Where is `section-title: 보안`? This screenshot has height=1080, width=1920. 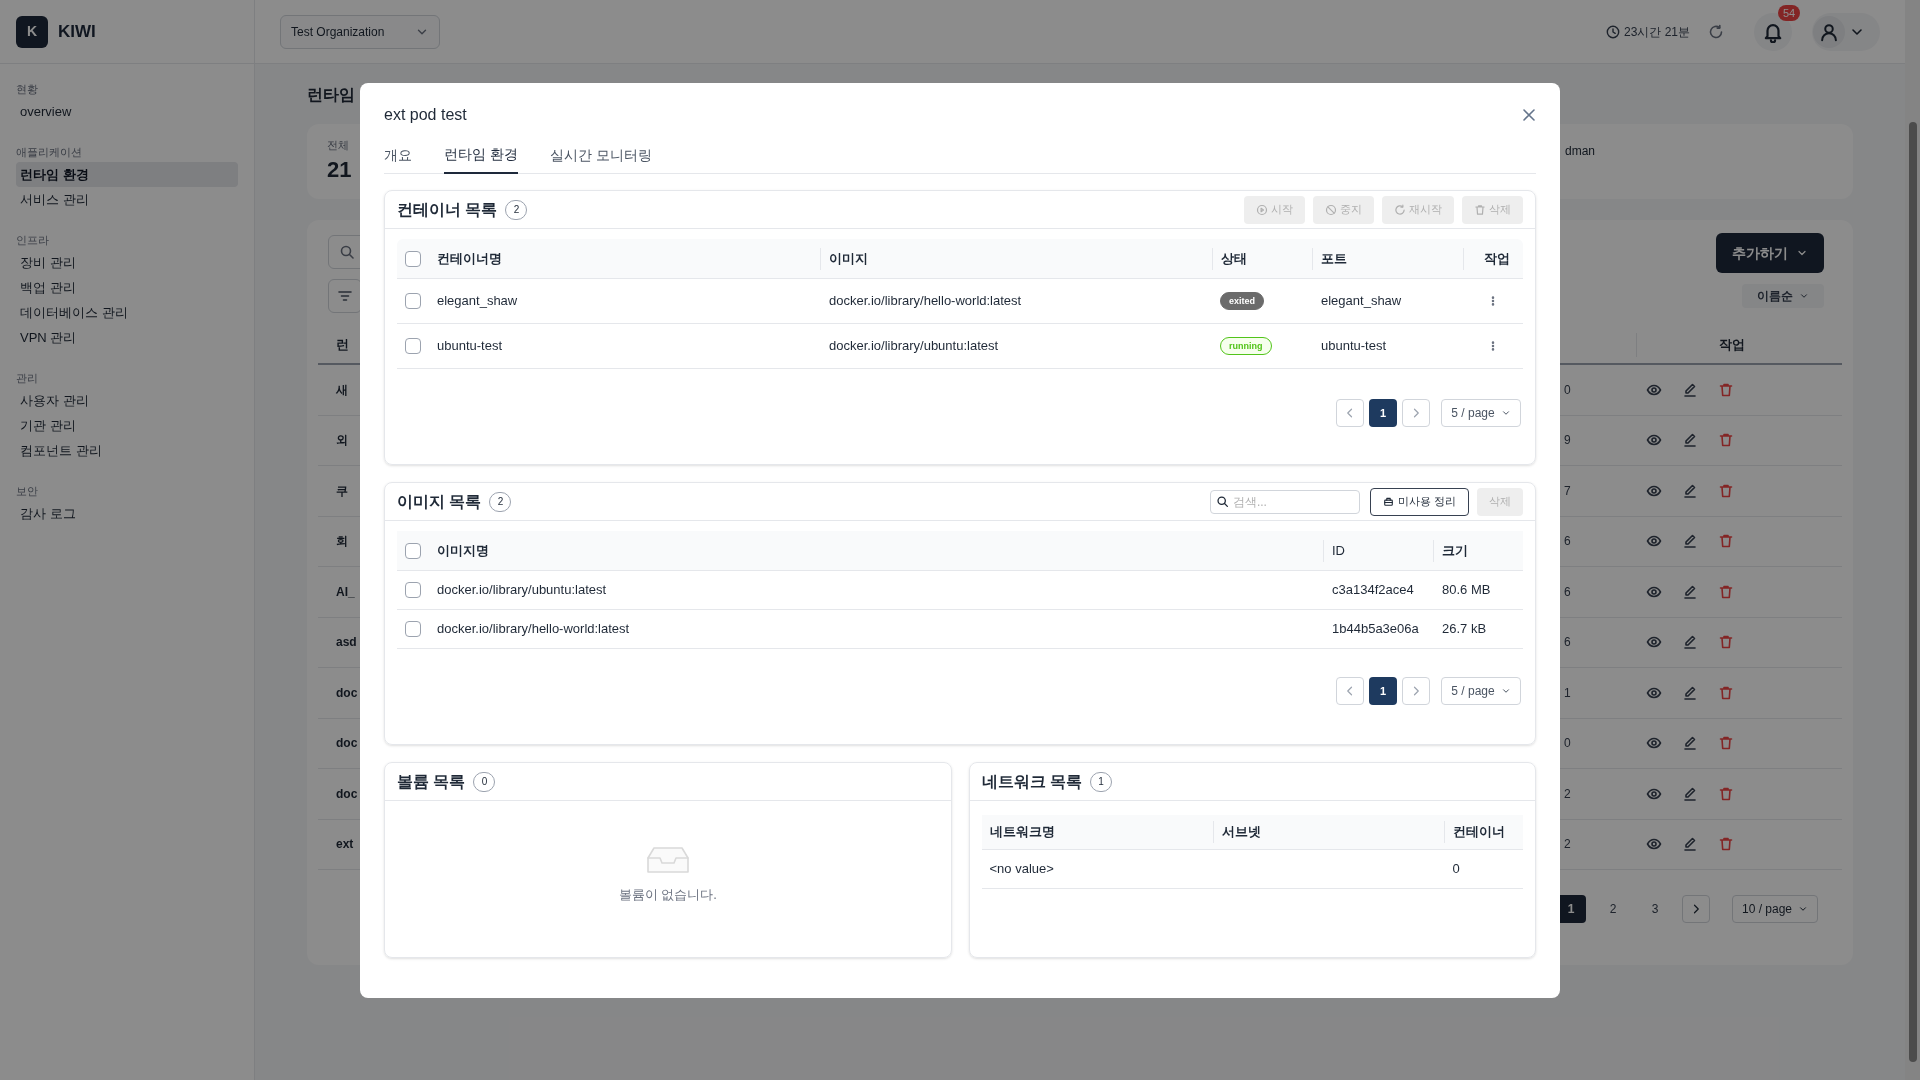
section-title: 보안 is located at coordinates (27, 491).